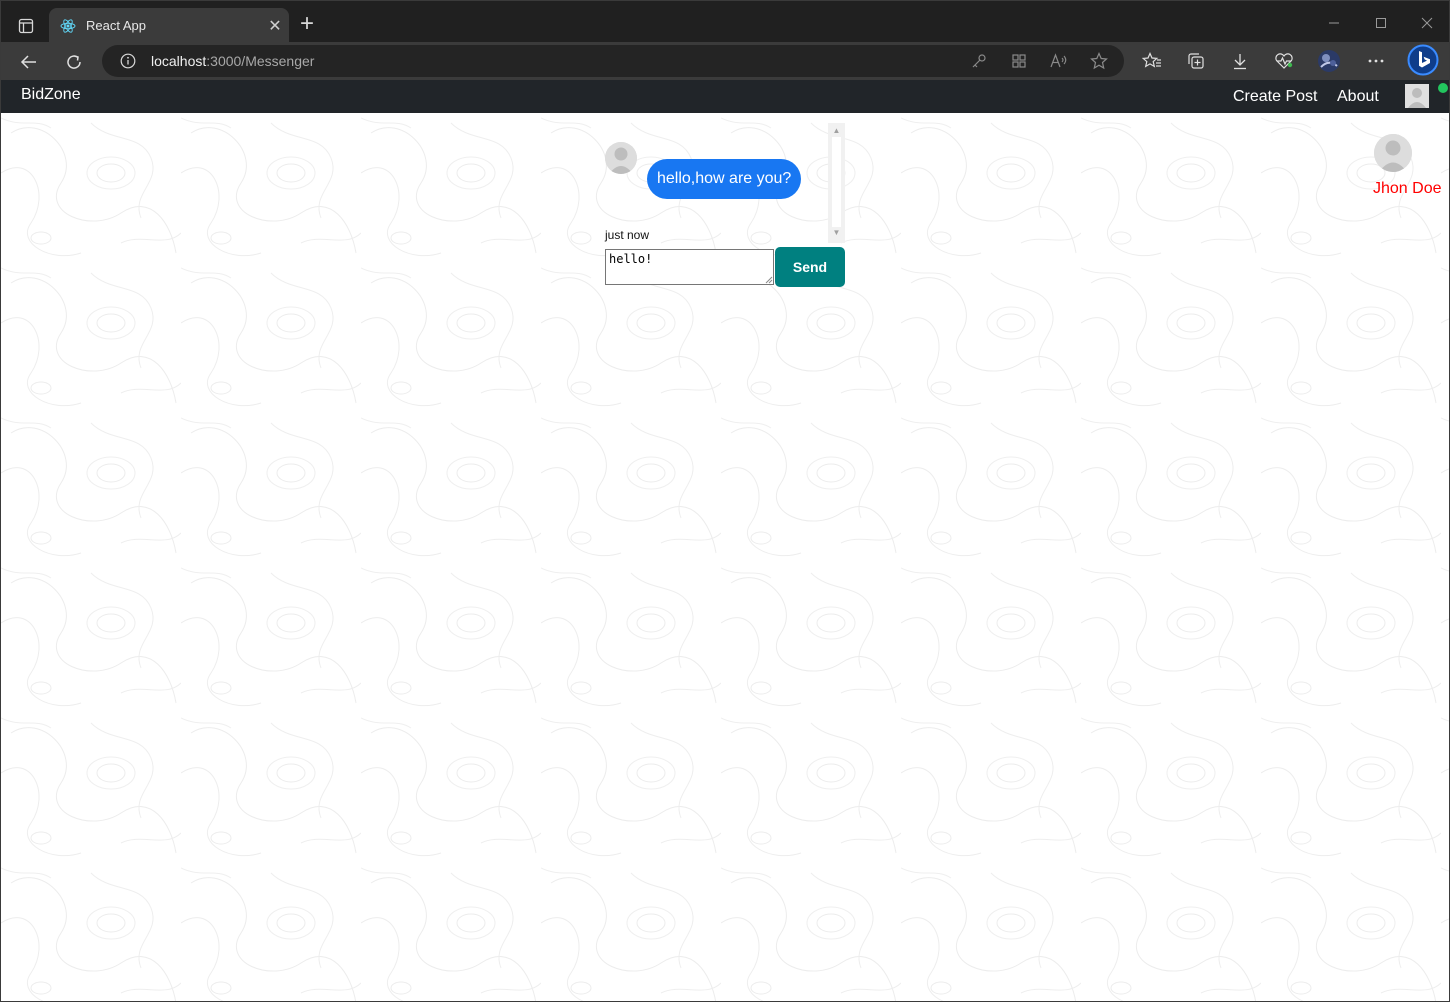 The width and height of the screenshot is (1450, 1002). What do you see at coordinates (275, 26) in the screenshot?
I see `close-tab-icon: ✕` at bounding box center [275, 26].